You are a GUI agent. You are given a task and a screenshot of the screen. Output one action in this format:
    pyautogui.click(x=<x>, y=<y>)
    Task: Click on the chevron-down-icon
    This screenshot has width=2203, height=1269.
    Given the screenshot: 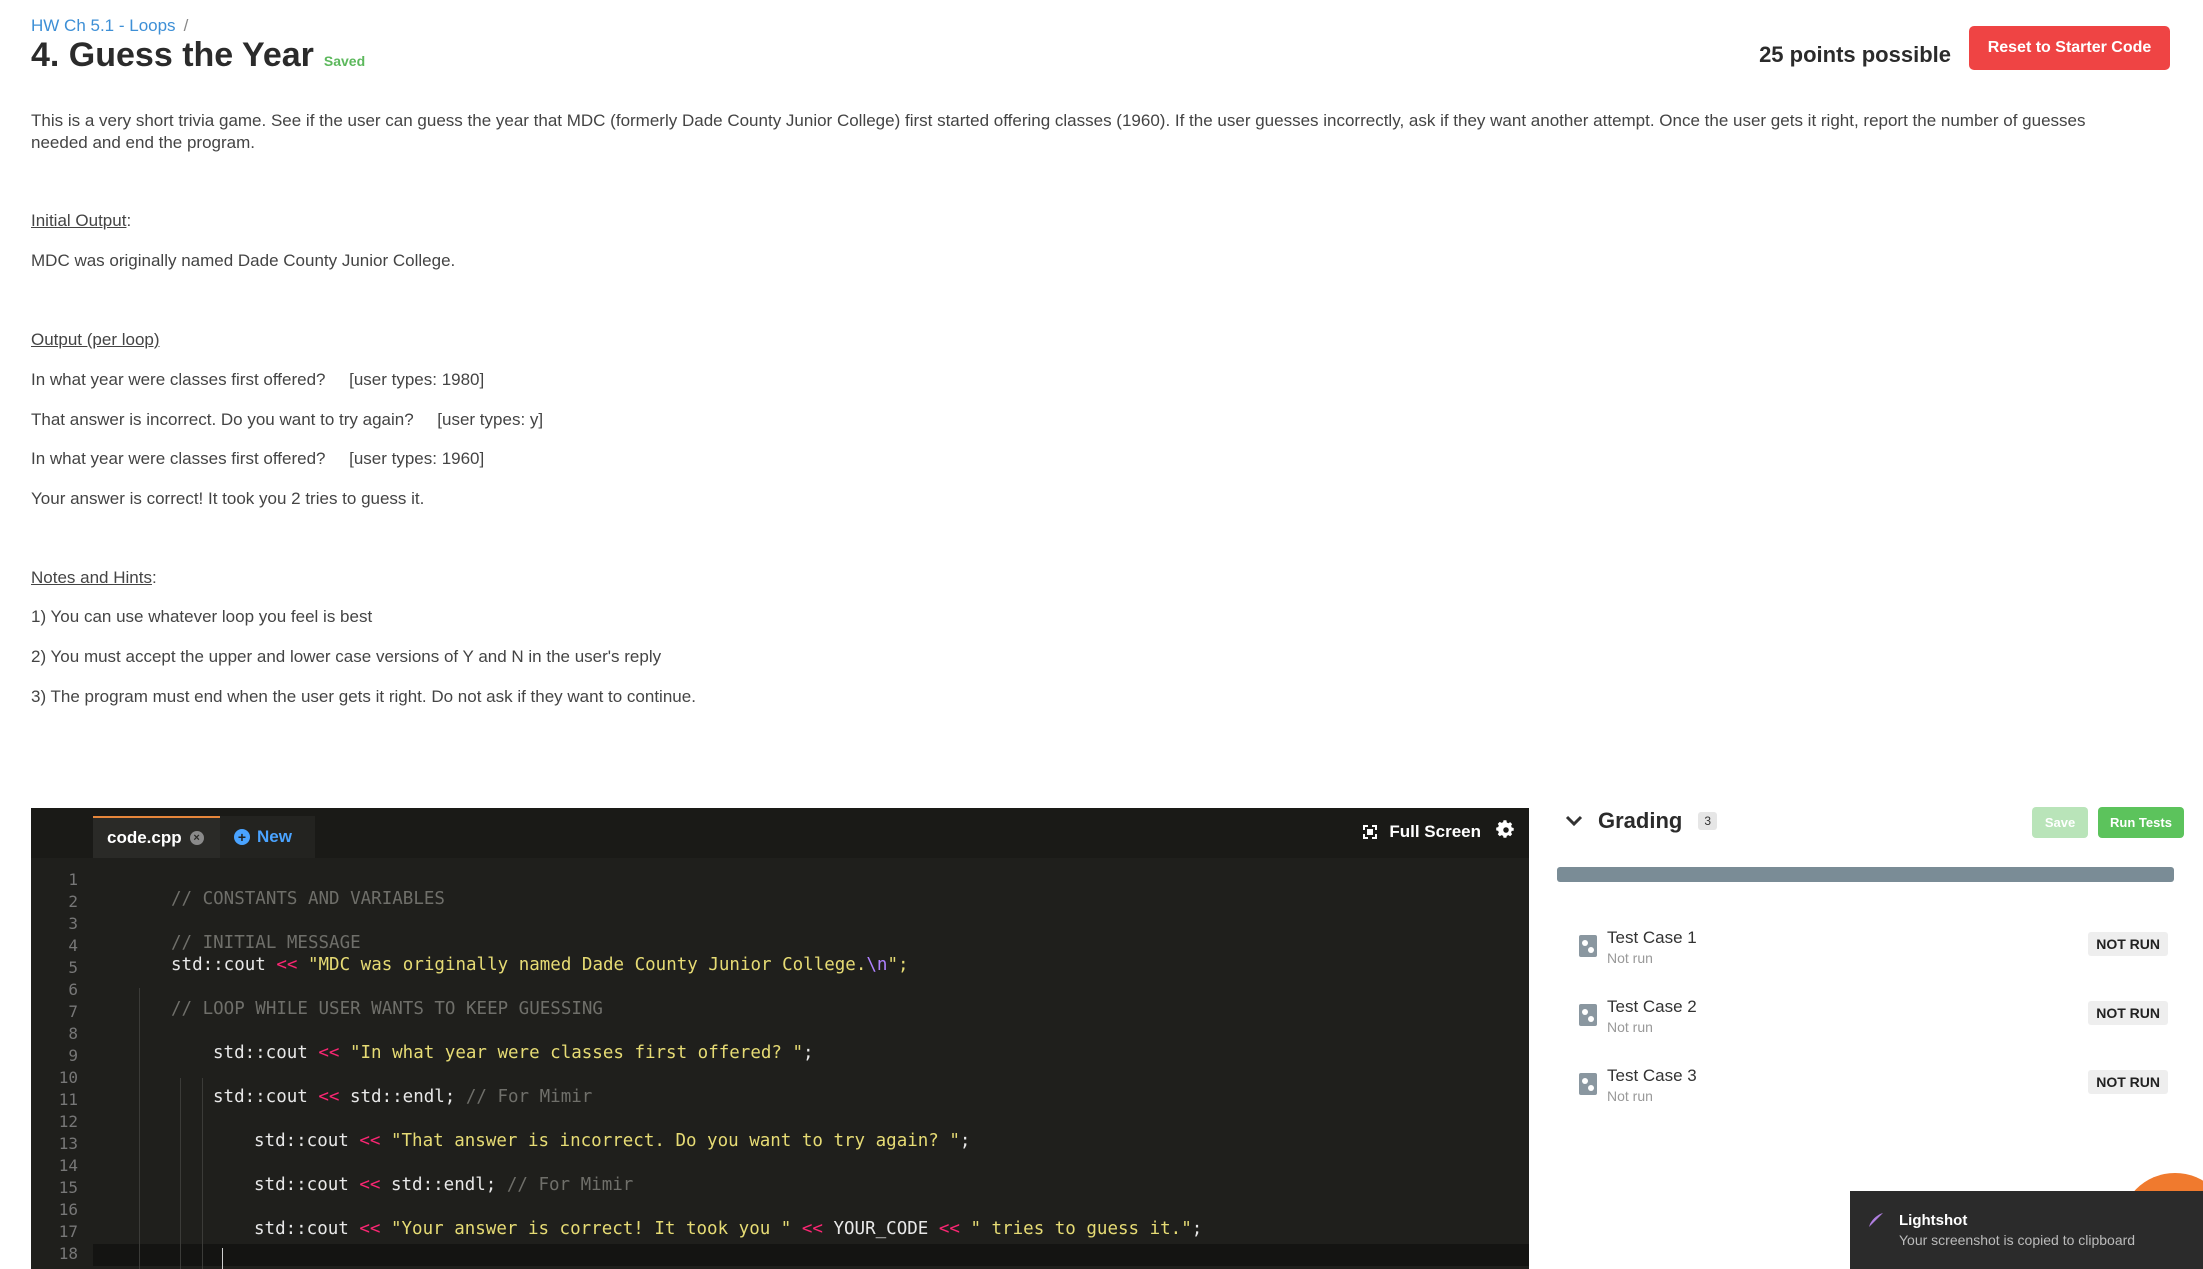 What is the action you would take?
    pyautogui.click(x=1574, y=821)
    